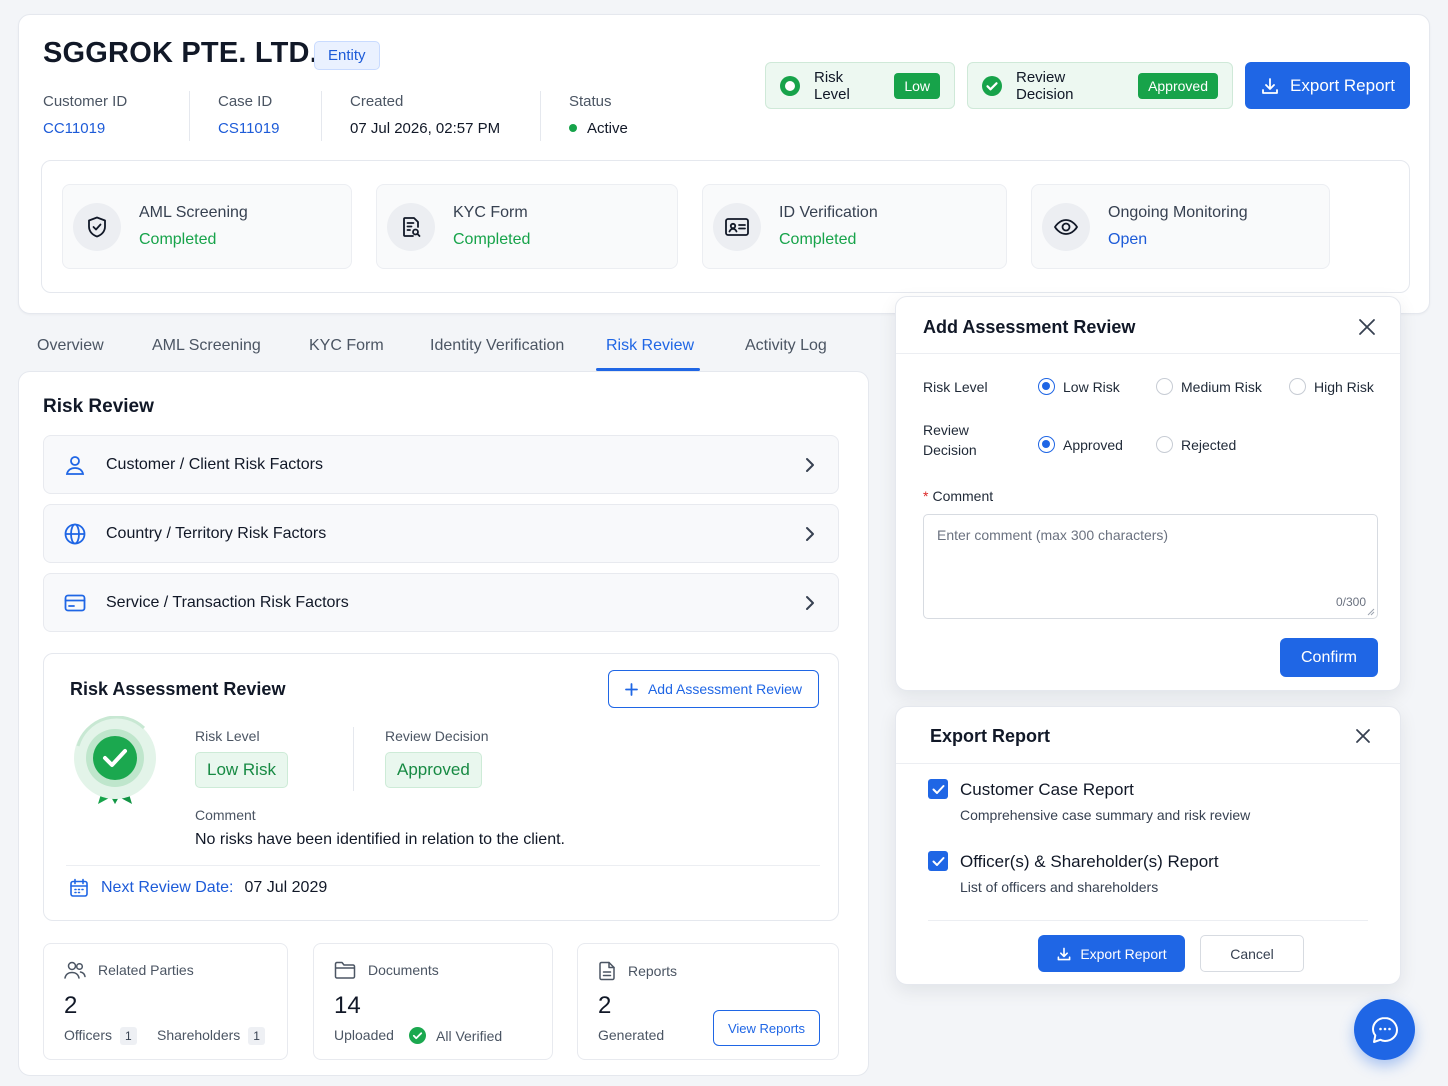  What do you see at coordinates (950, 440) in the screenshot?
I see `review-decision-label: Review Decision` at bounding box center [950, 440].